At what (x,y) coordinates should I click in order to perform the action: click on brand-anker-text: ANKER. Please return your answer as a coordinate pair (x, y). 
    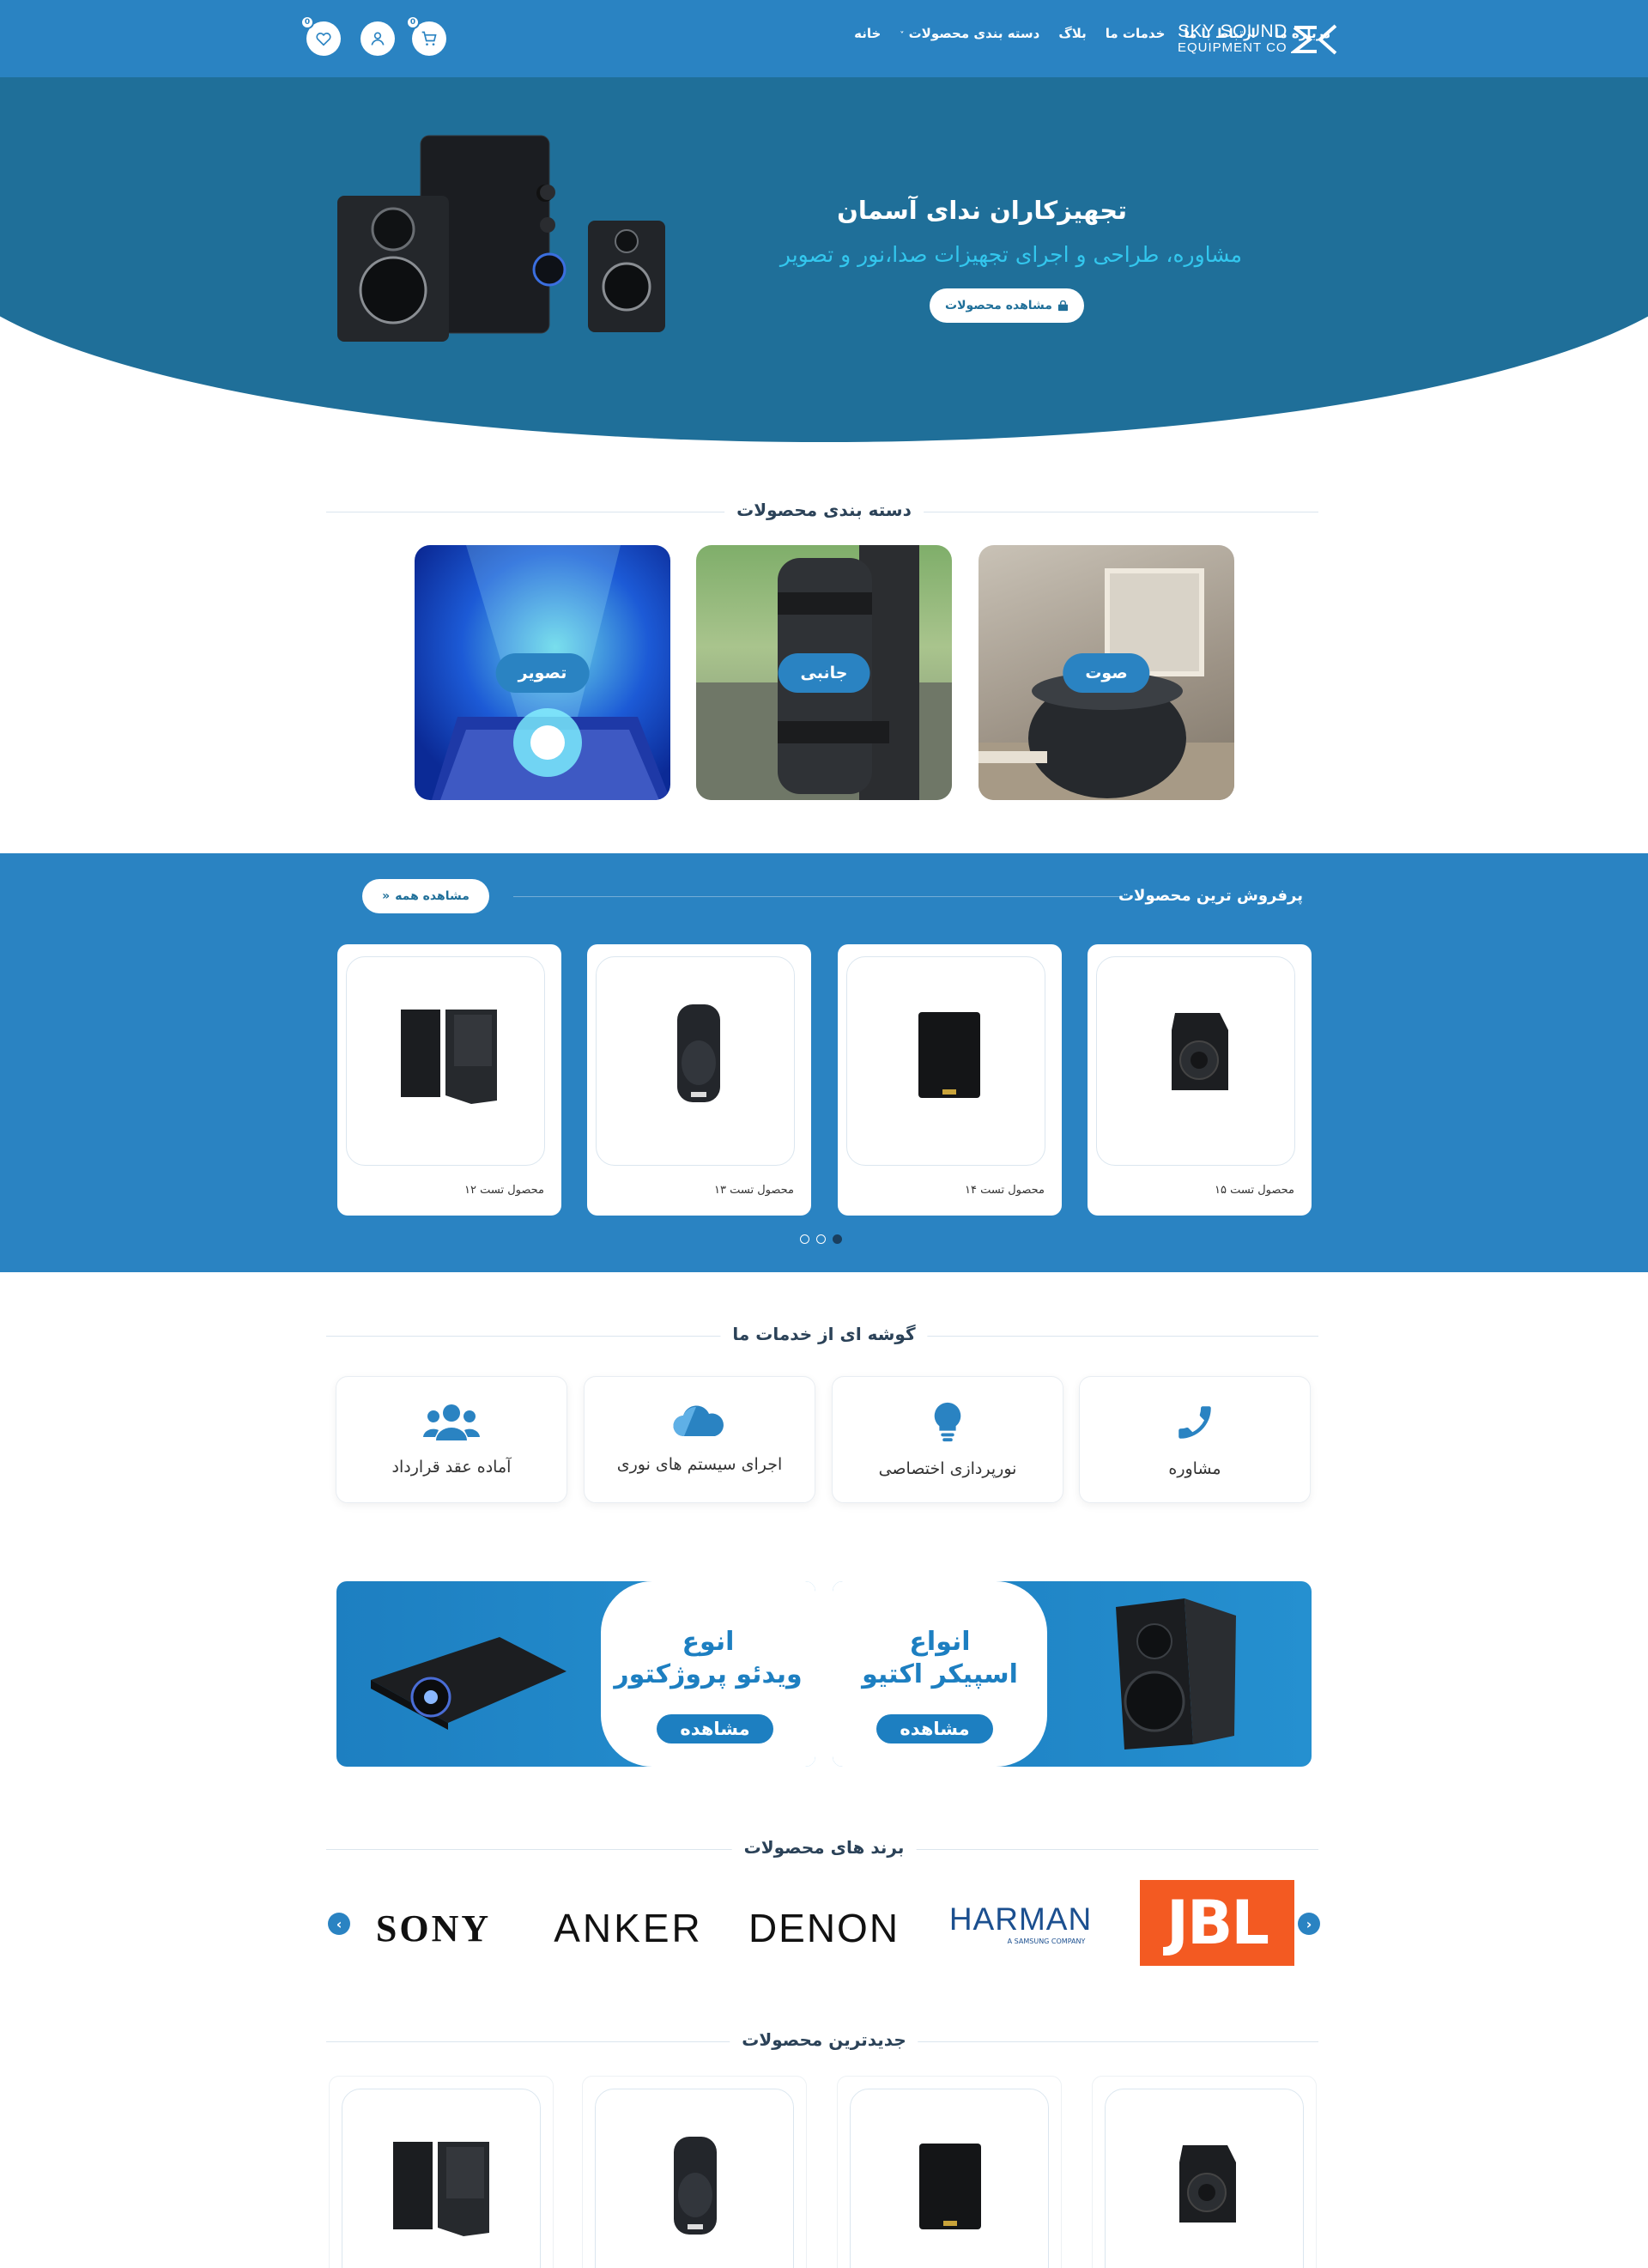
    Looking at the image, I should click on (628, 1928).